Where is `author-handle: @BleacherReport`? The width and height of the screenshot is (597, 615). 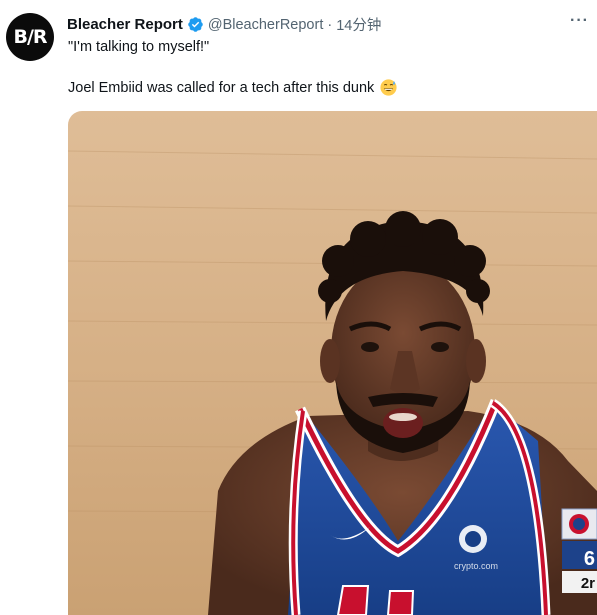 author-handle: @BleacherReport is located at coordinates (265, 25).